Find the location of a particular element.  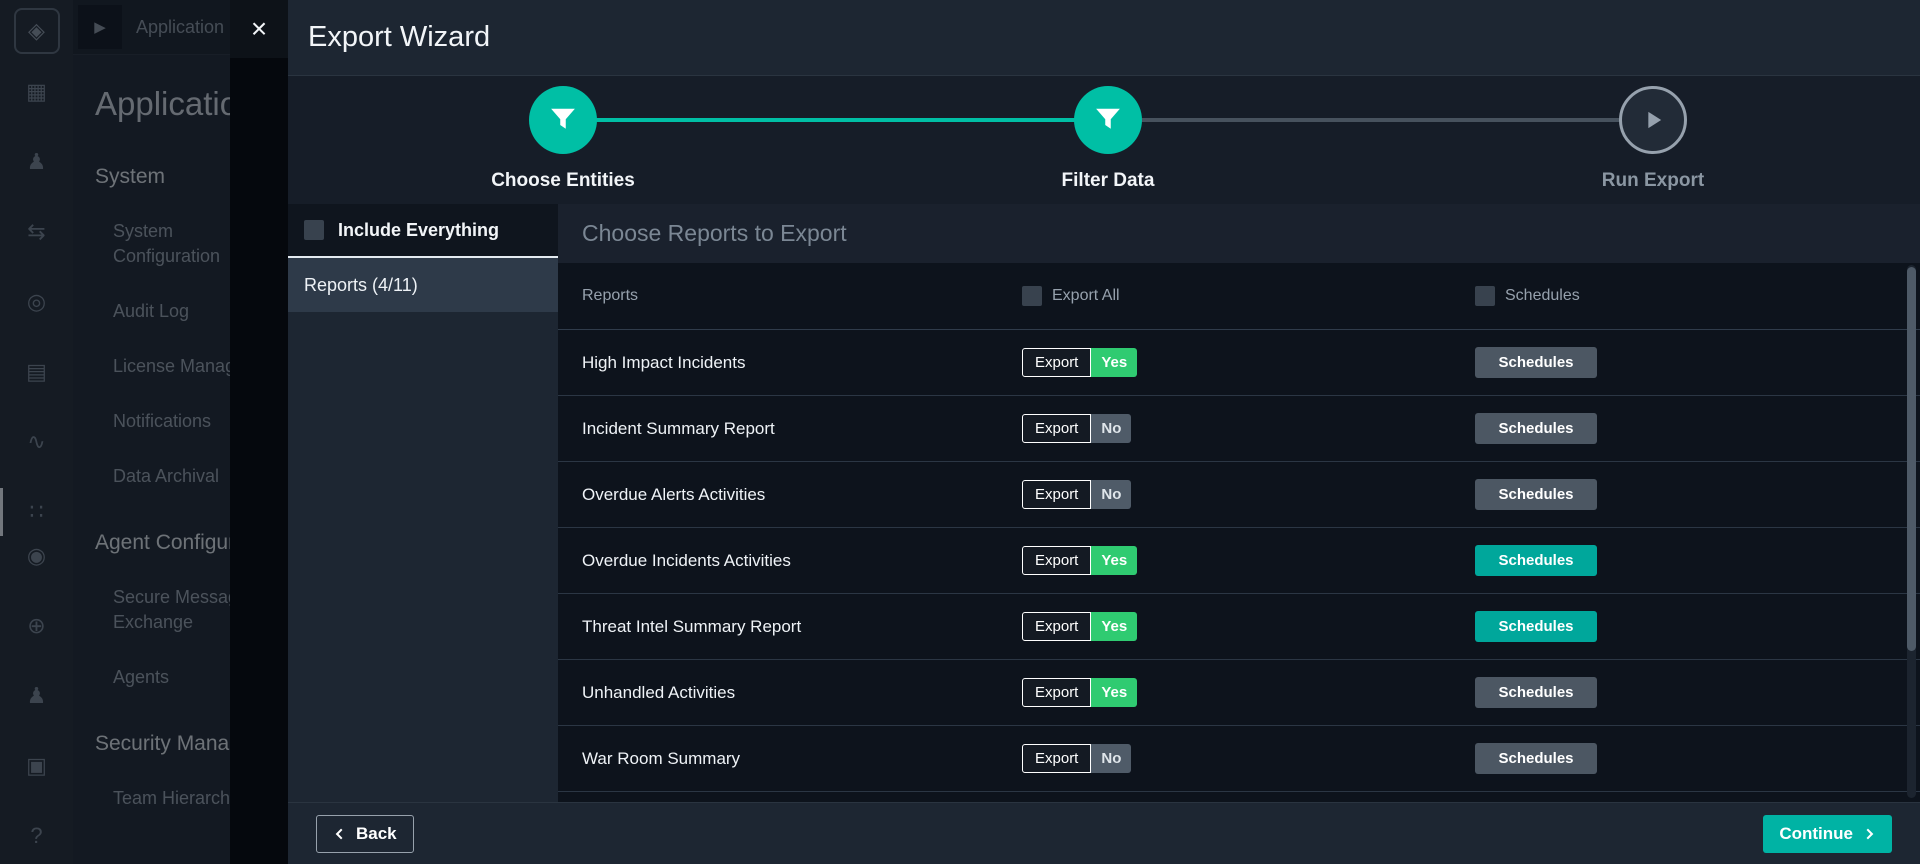

step-filter-data: Filter Data is located at coordinates (1108, 139).